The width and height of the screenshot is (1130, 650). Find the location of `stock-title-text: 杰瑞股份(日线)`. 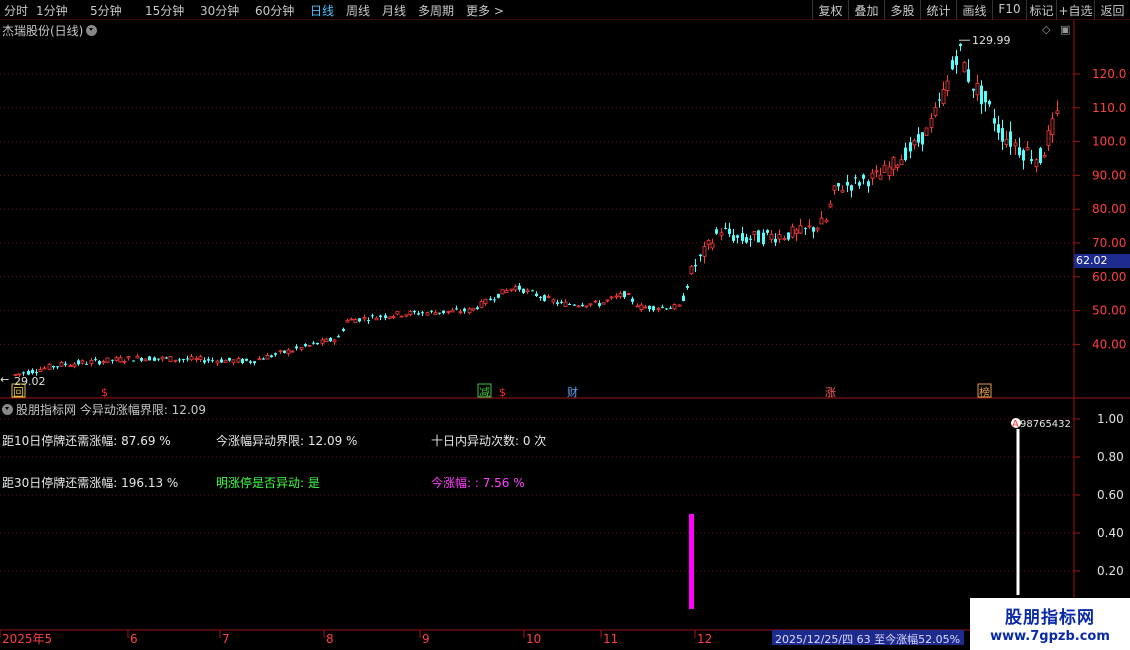

stock-title-text: 杰瑞股份(日线) is located at coordinates (43, 31).